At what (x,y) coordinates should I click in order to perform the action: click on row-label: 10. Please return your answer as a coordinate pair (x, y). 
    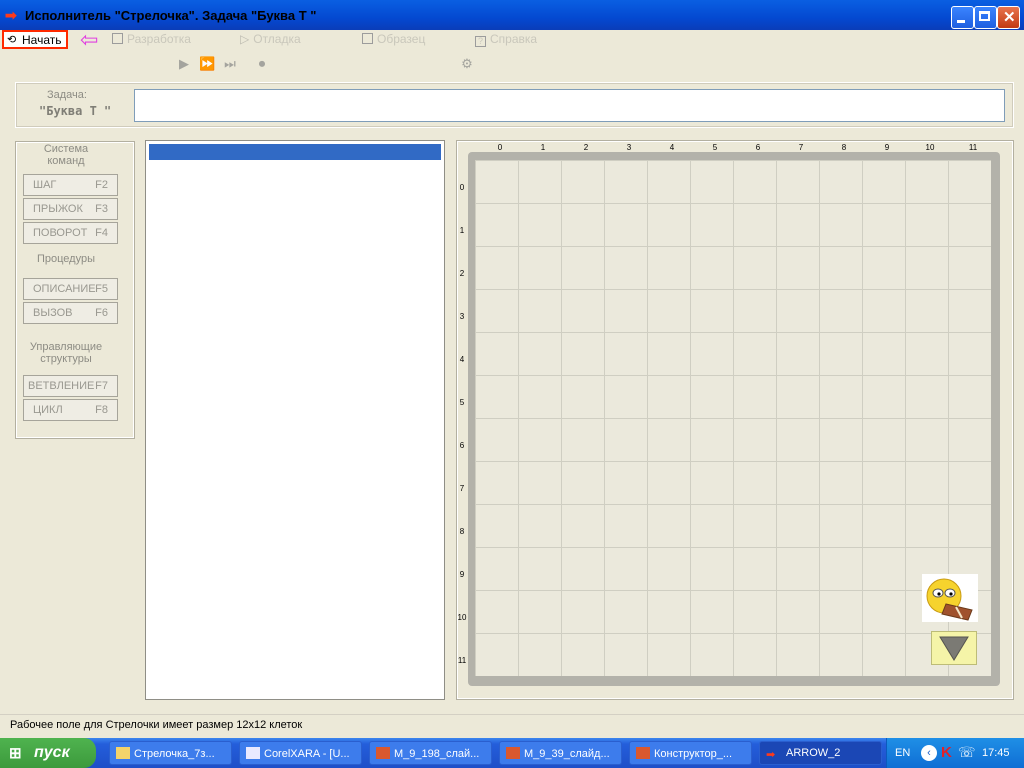
    Looking at the image, I should click on (462, 617).